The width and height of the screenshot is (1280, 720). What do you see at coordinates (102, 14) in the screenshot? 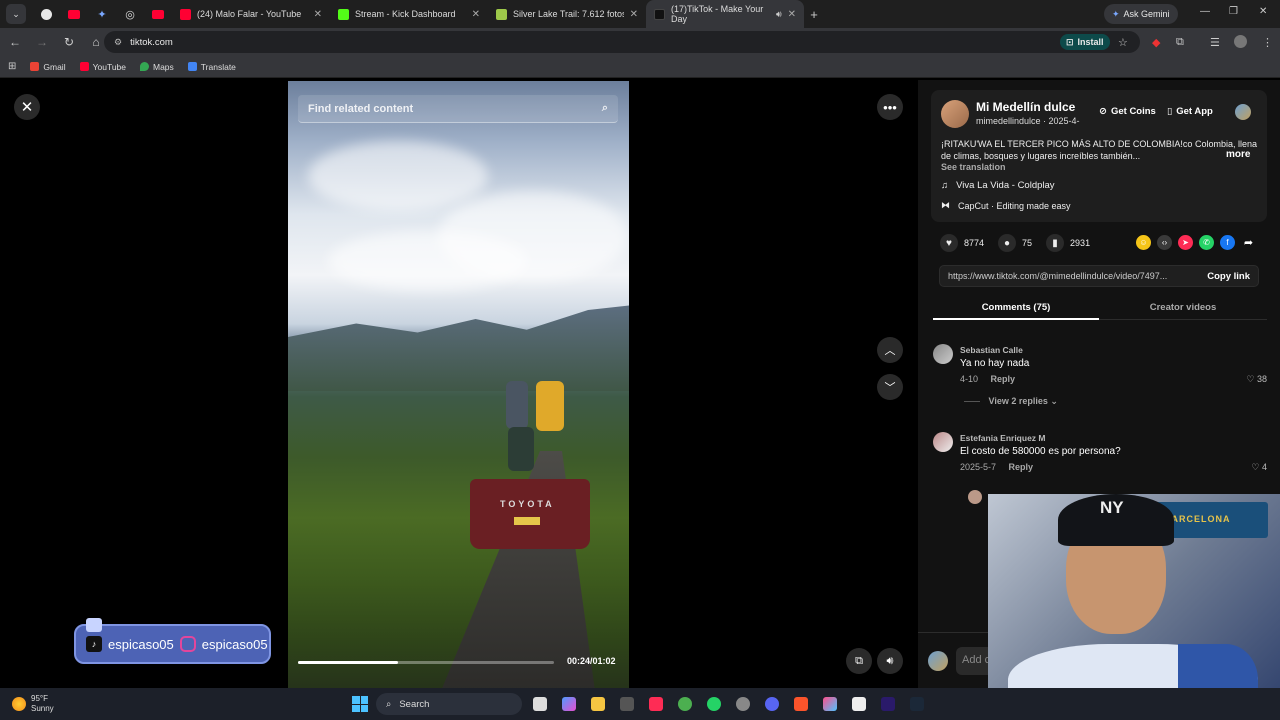
I see `pinned-tab-3: ✦` at bounding box center [102, 14].